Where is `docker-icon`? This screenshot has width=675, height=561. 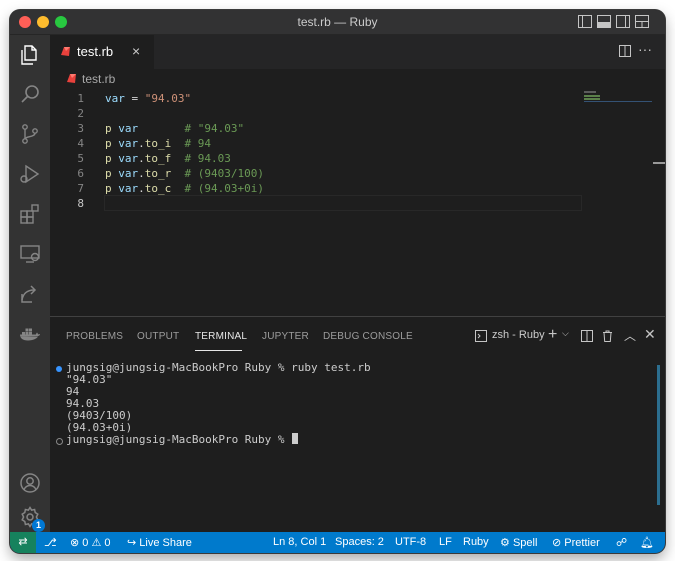
docker-icon is located at coordinates (30, 334).